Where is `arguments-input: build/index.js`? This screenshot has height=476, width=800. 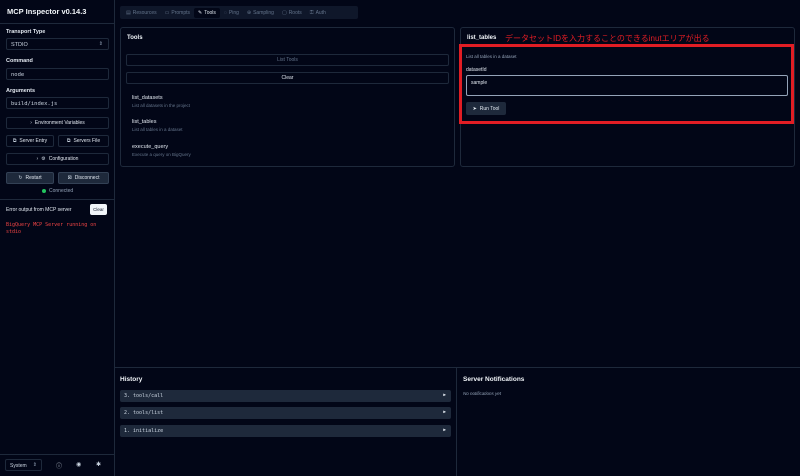 arguments-input: build/index.js is located at coordinates (57, 103).